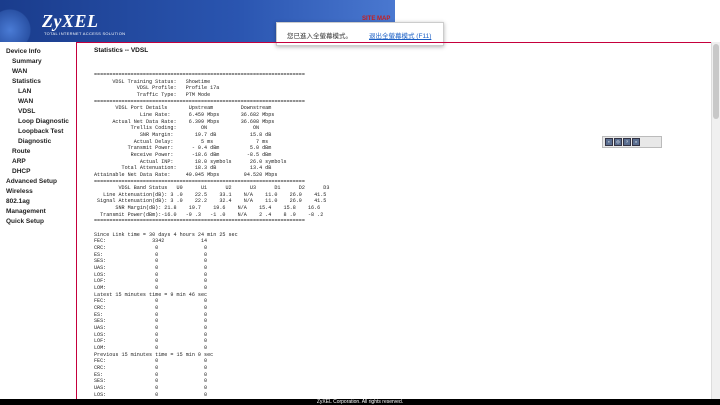 This screenshot has width=720, height=405. What do you see at coordinates (618, 142) in the screenshot?
I see `globe-icon: ◎` at bounding box center [618, 142].